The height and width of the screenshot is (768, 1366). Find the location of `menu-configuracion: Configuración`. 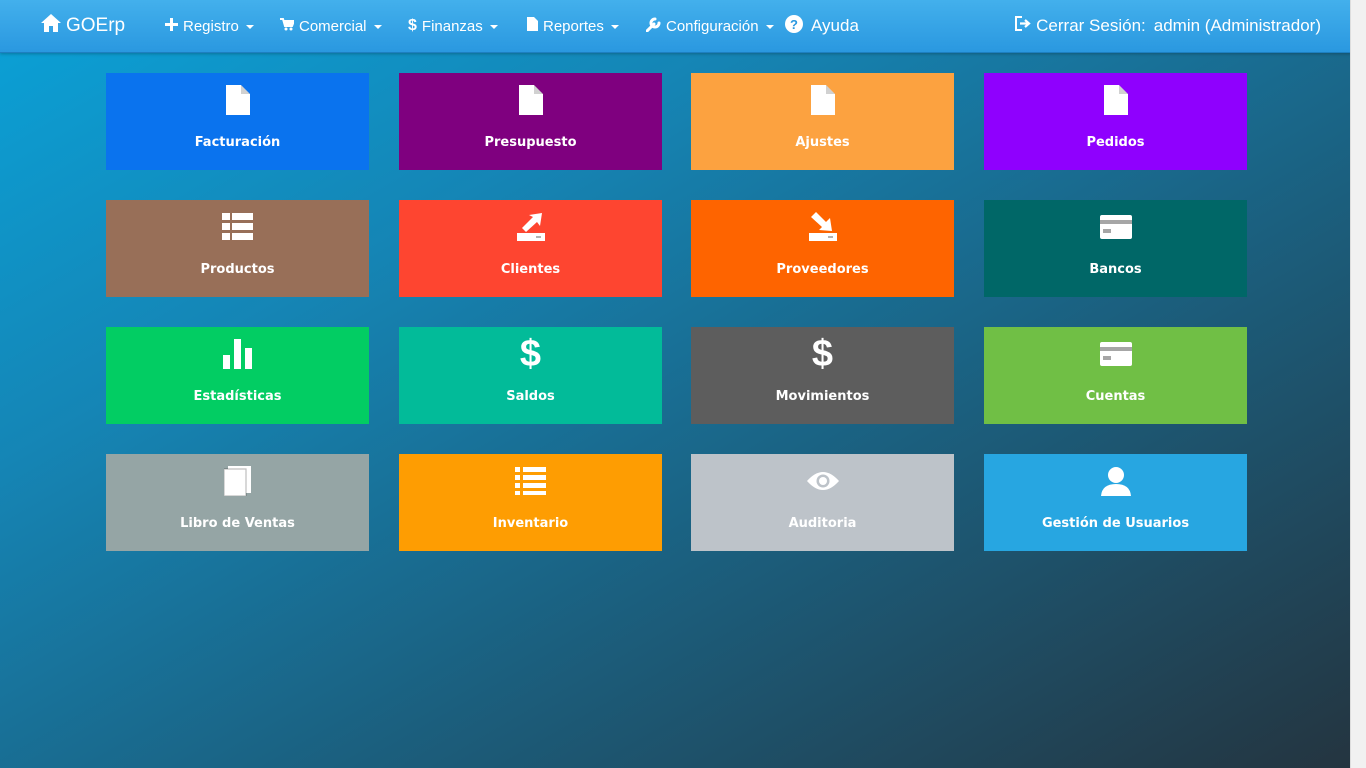

menu-configuracion: Configuración is located at coordinates (709, 26).